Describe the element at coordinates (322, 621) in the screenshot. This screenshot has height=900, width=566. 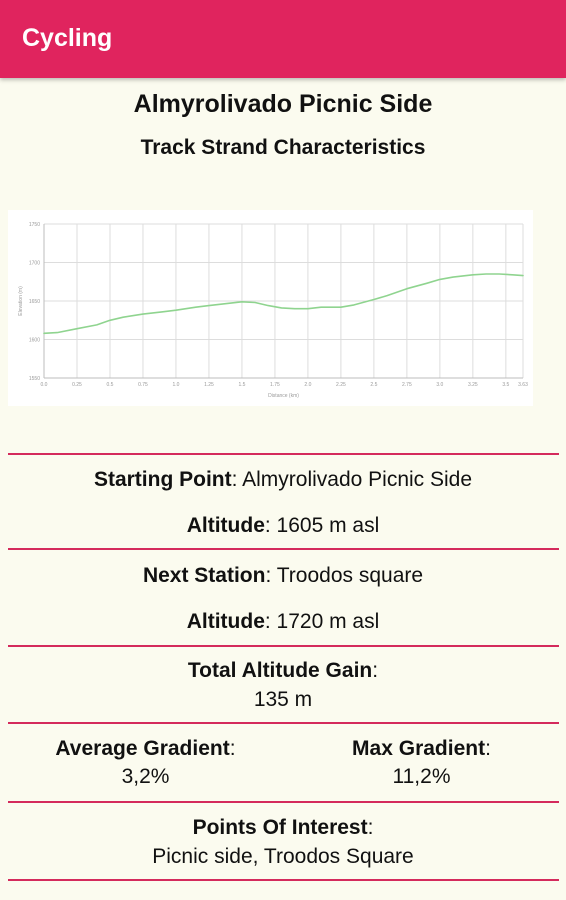
I see `next-altitude-value: : 1720 m asl` at that location.